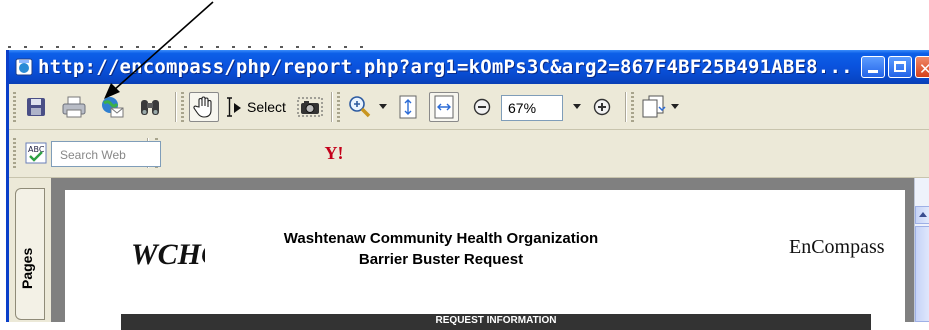 This screenshot has height=330, width=929. I want to click on encompass-logo: EnCompass, so click(837, 247).